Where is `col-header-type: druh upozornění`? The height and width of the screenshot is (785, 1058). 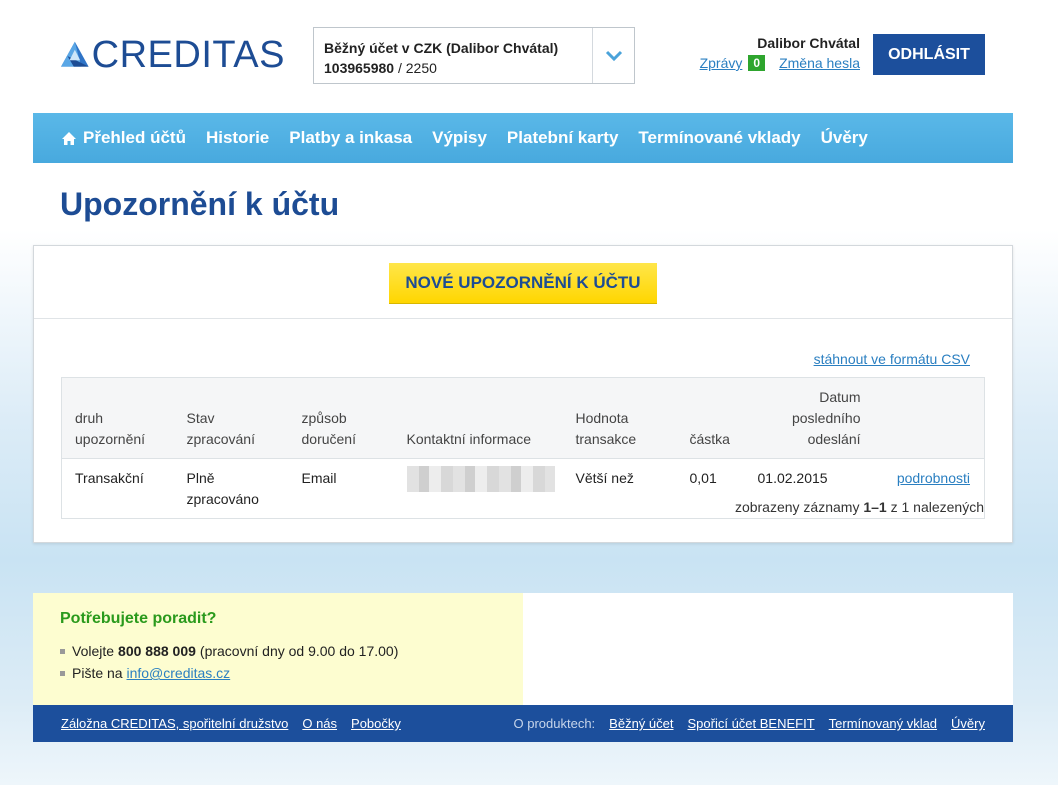 col-header-type: druh upozornění is located at coordinates (117, 418).